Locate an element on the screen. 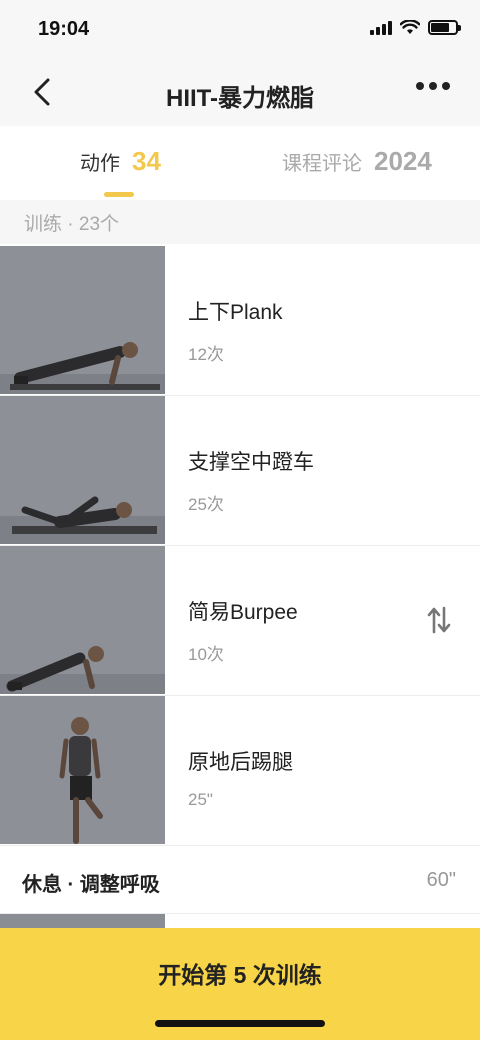 The width and height of the screenshot is (480, 1040). tab-actions: 动作 34 is located at coordinates (120, 161).